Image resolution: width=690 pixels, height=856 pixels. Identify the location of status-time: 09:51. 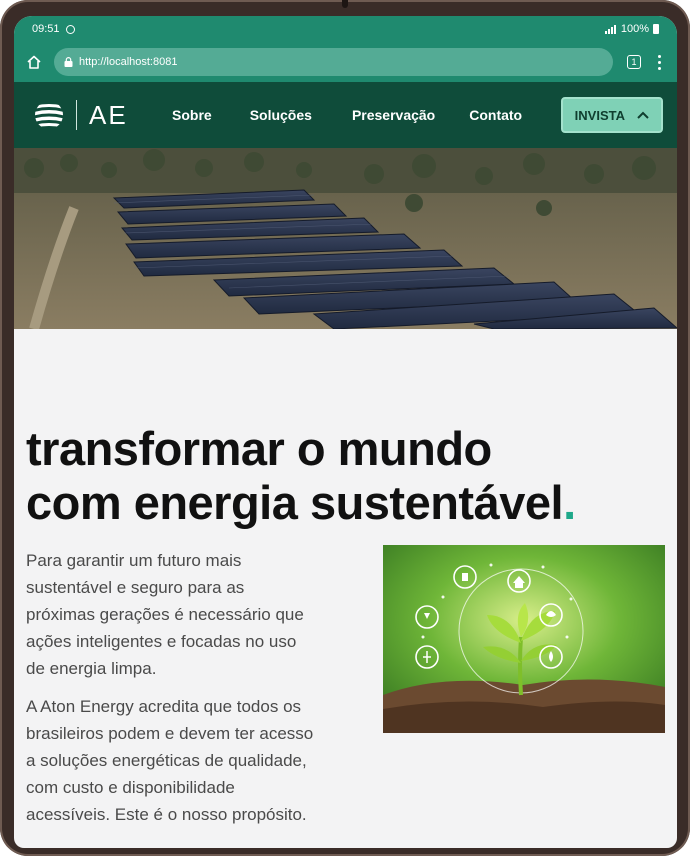
(46, 29).